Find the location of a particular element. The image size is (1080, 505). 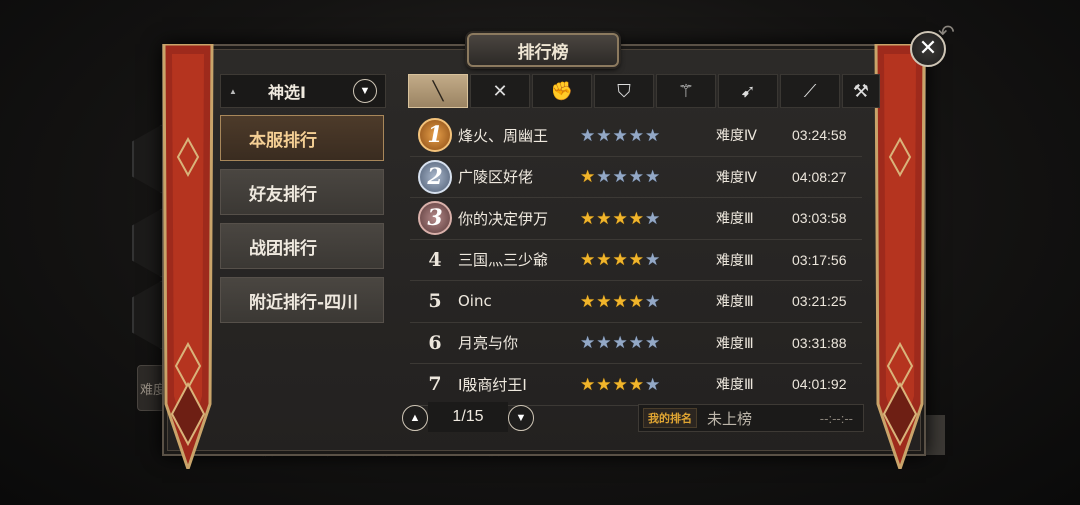

rank-number: 5 is located at coordinates (435, 301).